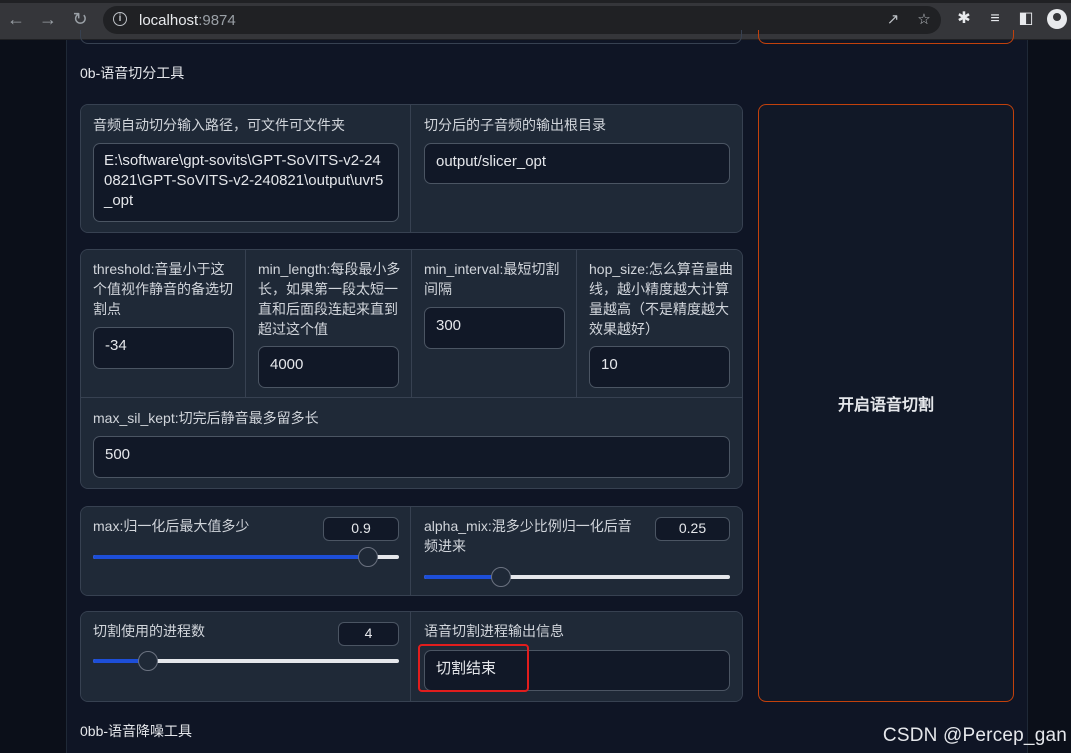 The width and height of the screenshot is (1071, 753). What do you see at coordinates (171, 526) in the screenshot?
I see `max-slider-label: max:归一化后最大值多少` at bounding box center [171, 526].